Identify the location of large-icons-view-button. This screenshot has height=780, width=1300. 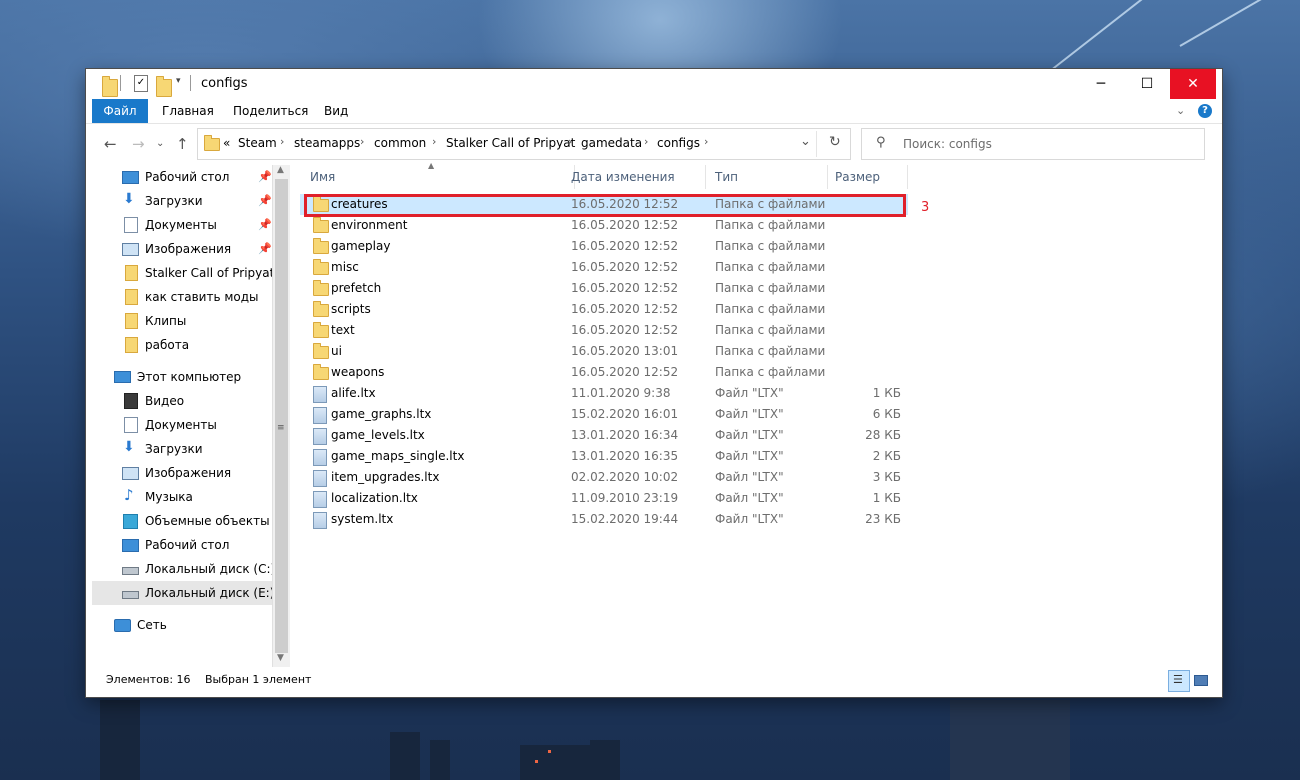
(1201, 681).